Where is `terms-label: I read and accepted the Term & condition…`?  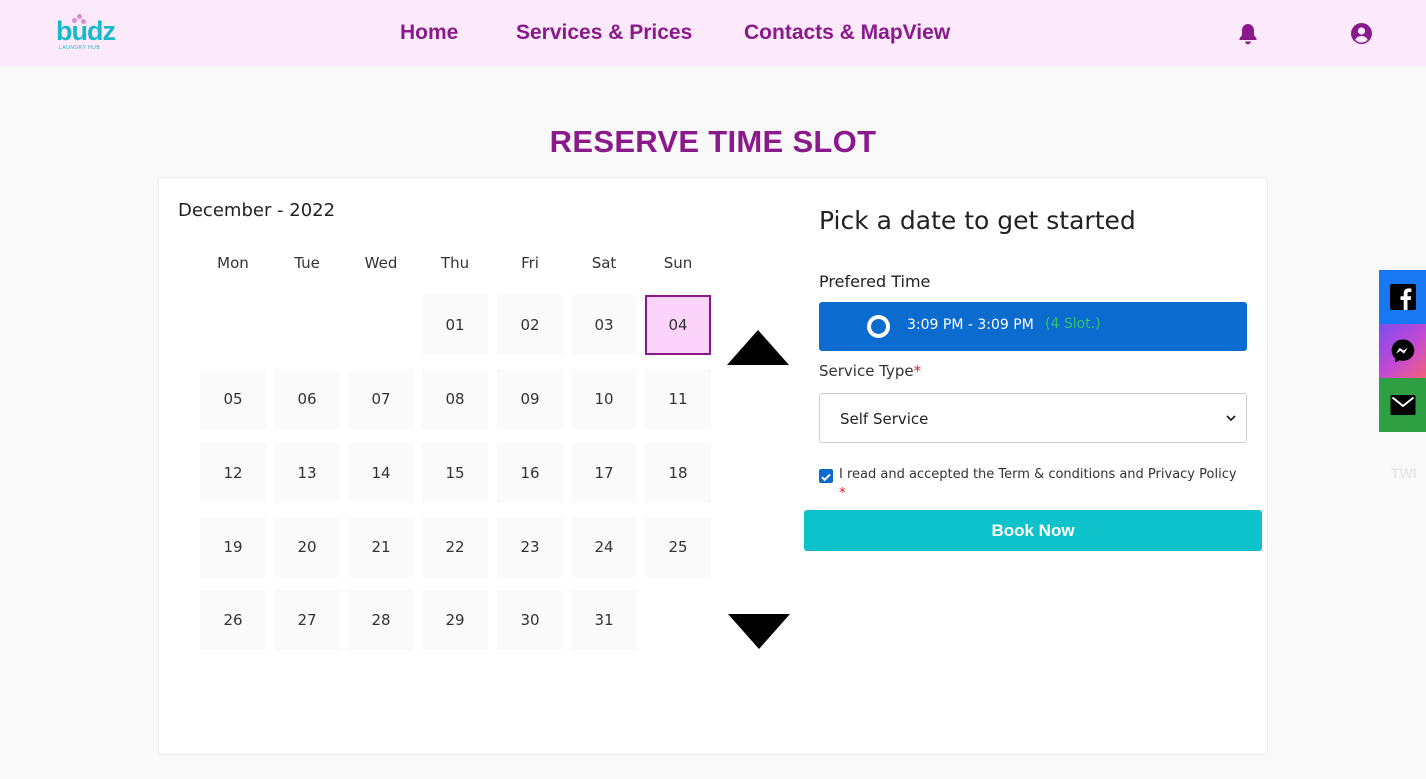
terms-label: I read and accepted the Term & condition… is located at coordinates (1038, 474).